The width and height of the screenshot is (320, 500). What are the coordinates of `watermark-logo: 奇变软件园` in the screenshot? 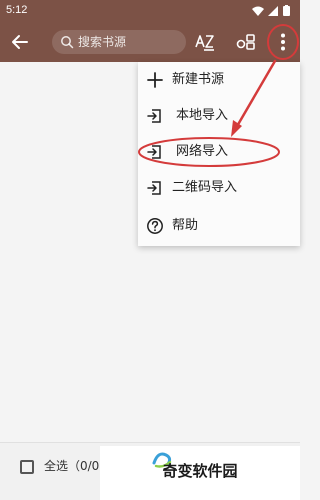 It's located at (200, 473).